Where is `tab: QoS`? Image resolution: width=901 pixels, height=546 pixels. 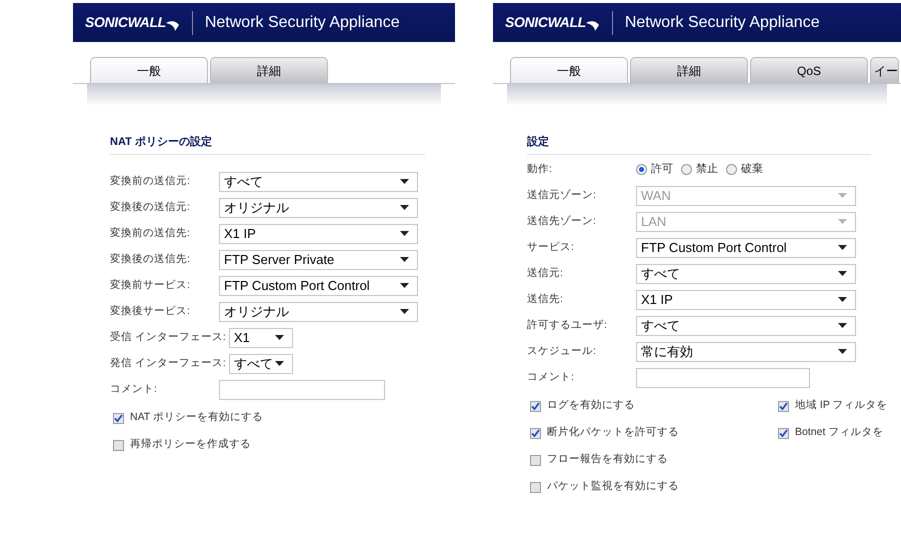
tab: QoS is located at coordinates (809, 70).